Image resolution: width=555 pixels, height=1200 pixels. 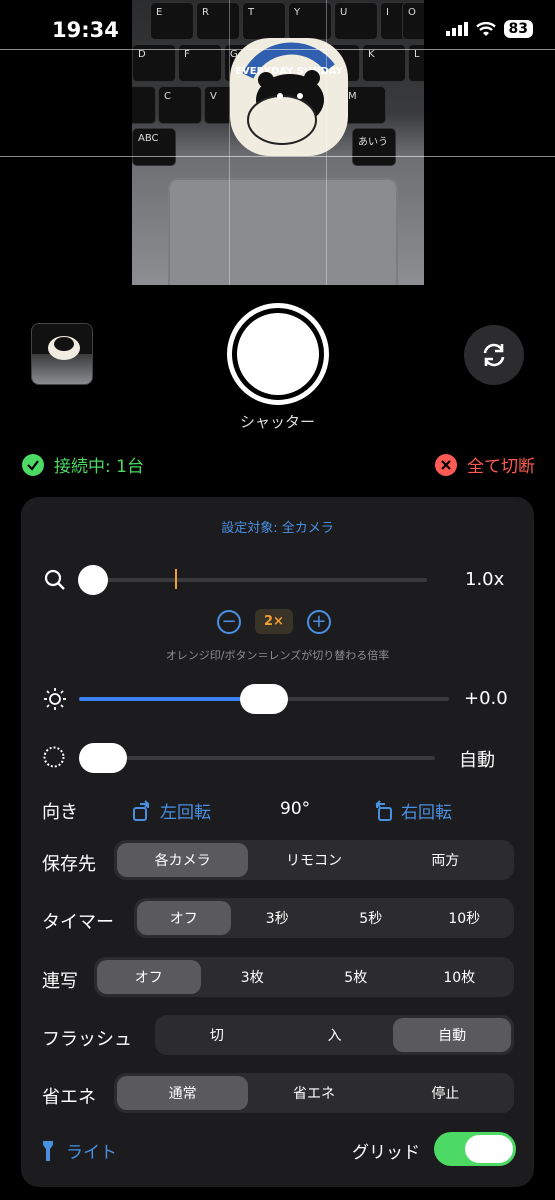 What do you see at coordinates (278, 918) in the screenshot?
I see `timer-option: 3秒` at bounding box center [278, 918].